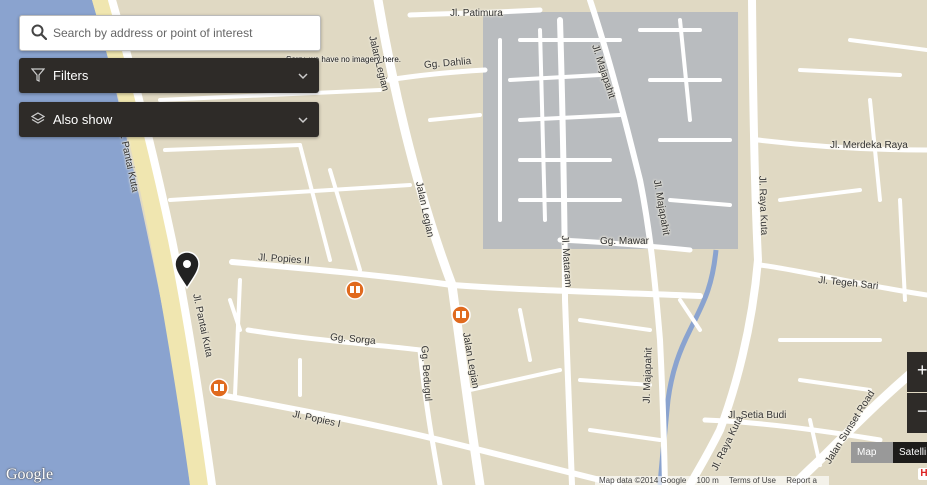 This screenshot has width=927, height=485. I want to click on road-label: Jl. Patimura, so click(476, 13).